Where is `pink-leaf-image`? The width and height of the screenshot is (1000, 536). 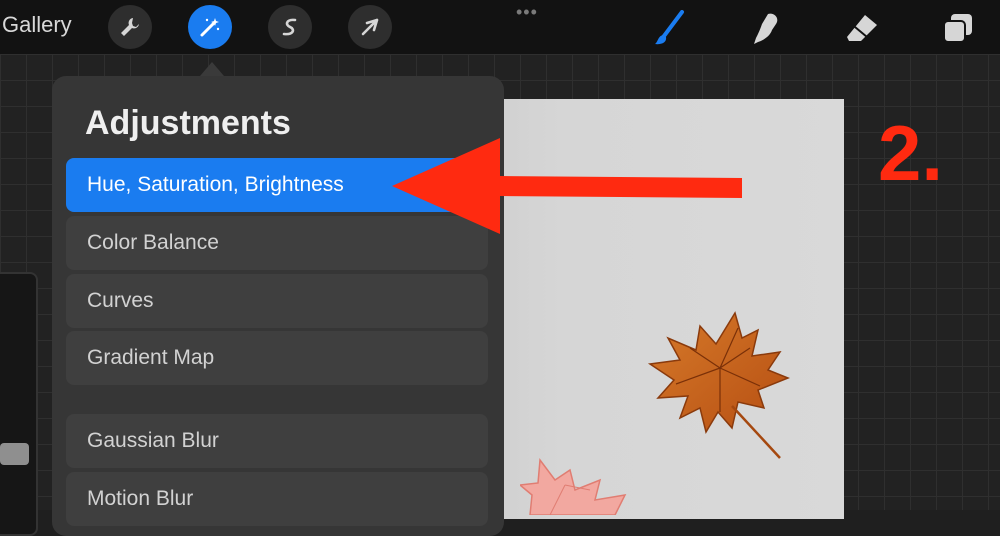 pink-leaf-image is located at coordinates (573, 486).